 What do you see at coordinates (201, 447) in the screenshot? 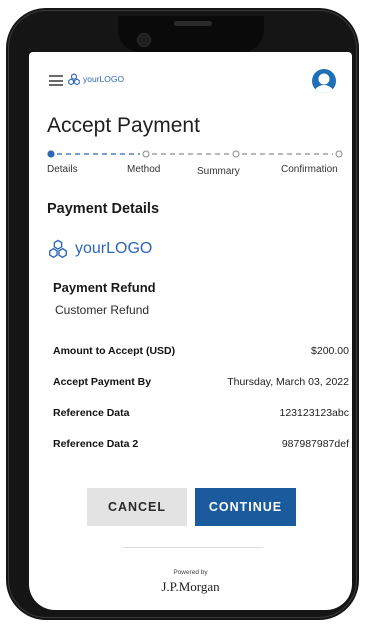
I see `detail-row-reference-2: Reference Data 2 987987987def` at bounding box center [201, 447].